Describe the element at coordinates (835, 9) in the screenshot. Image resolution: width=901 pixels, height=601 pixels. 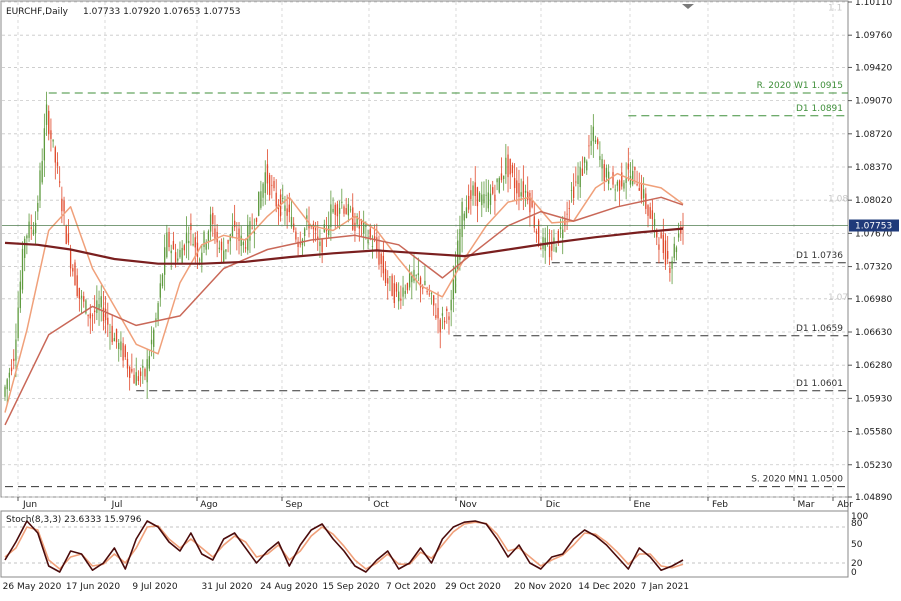
I see `round-number-label: 1.1` at that location.